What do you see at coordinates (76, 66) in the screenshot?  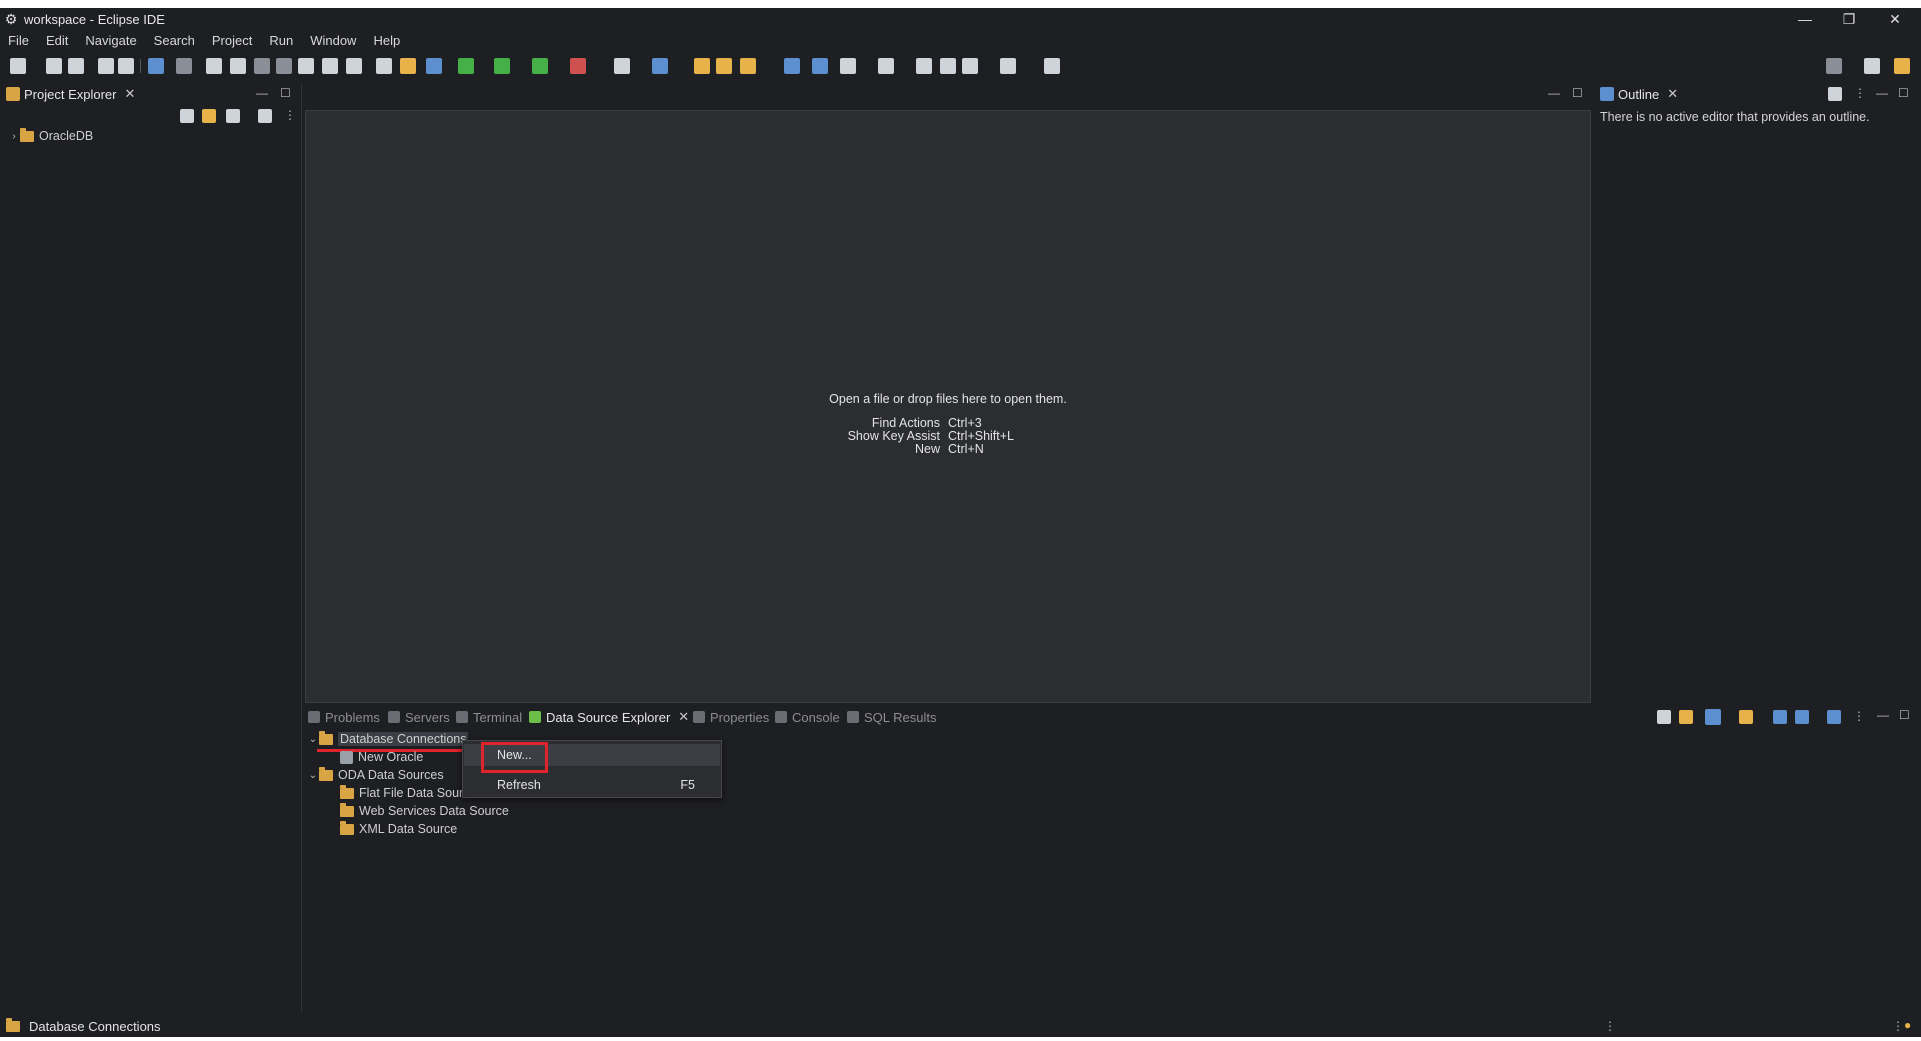 I see `save-all-icon` at bounding box center [76, 66].